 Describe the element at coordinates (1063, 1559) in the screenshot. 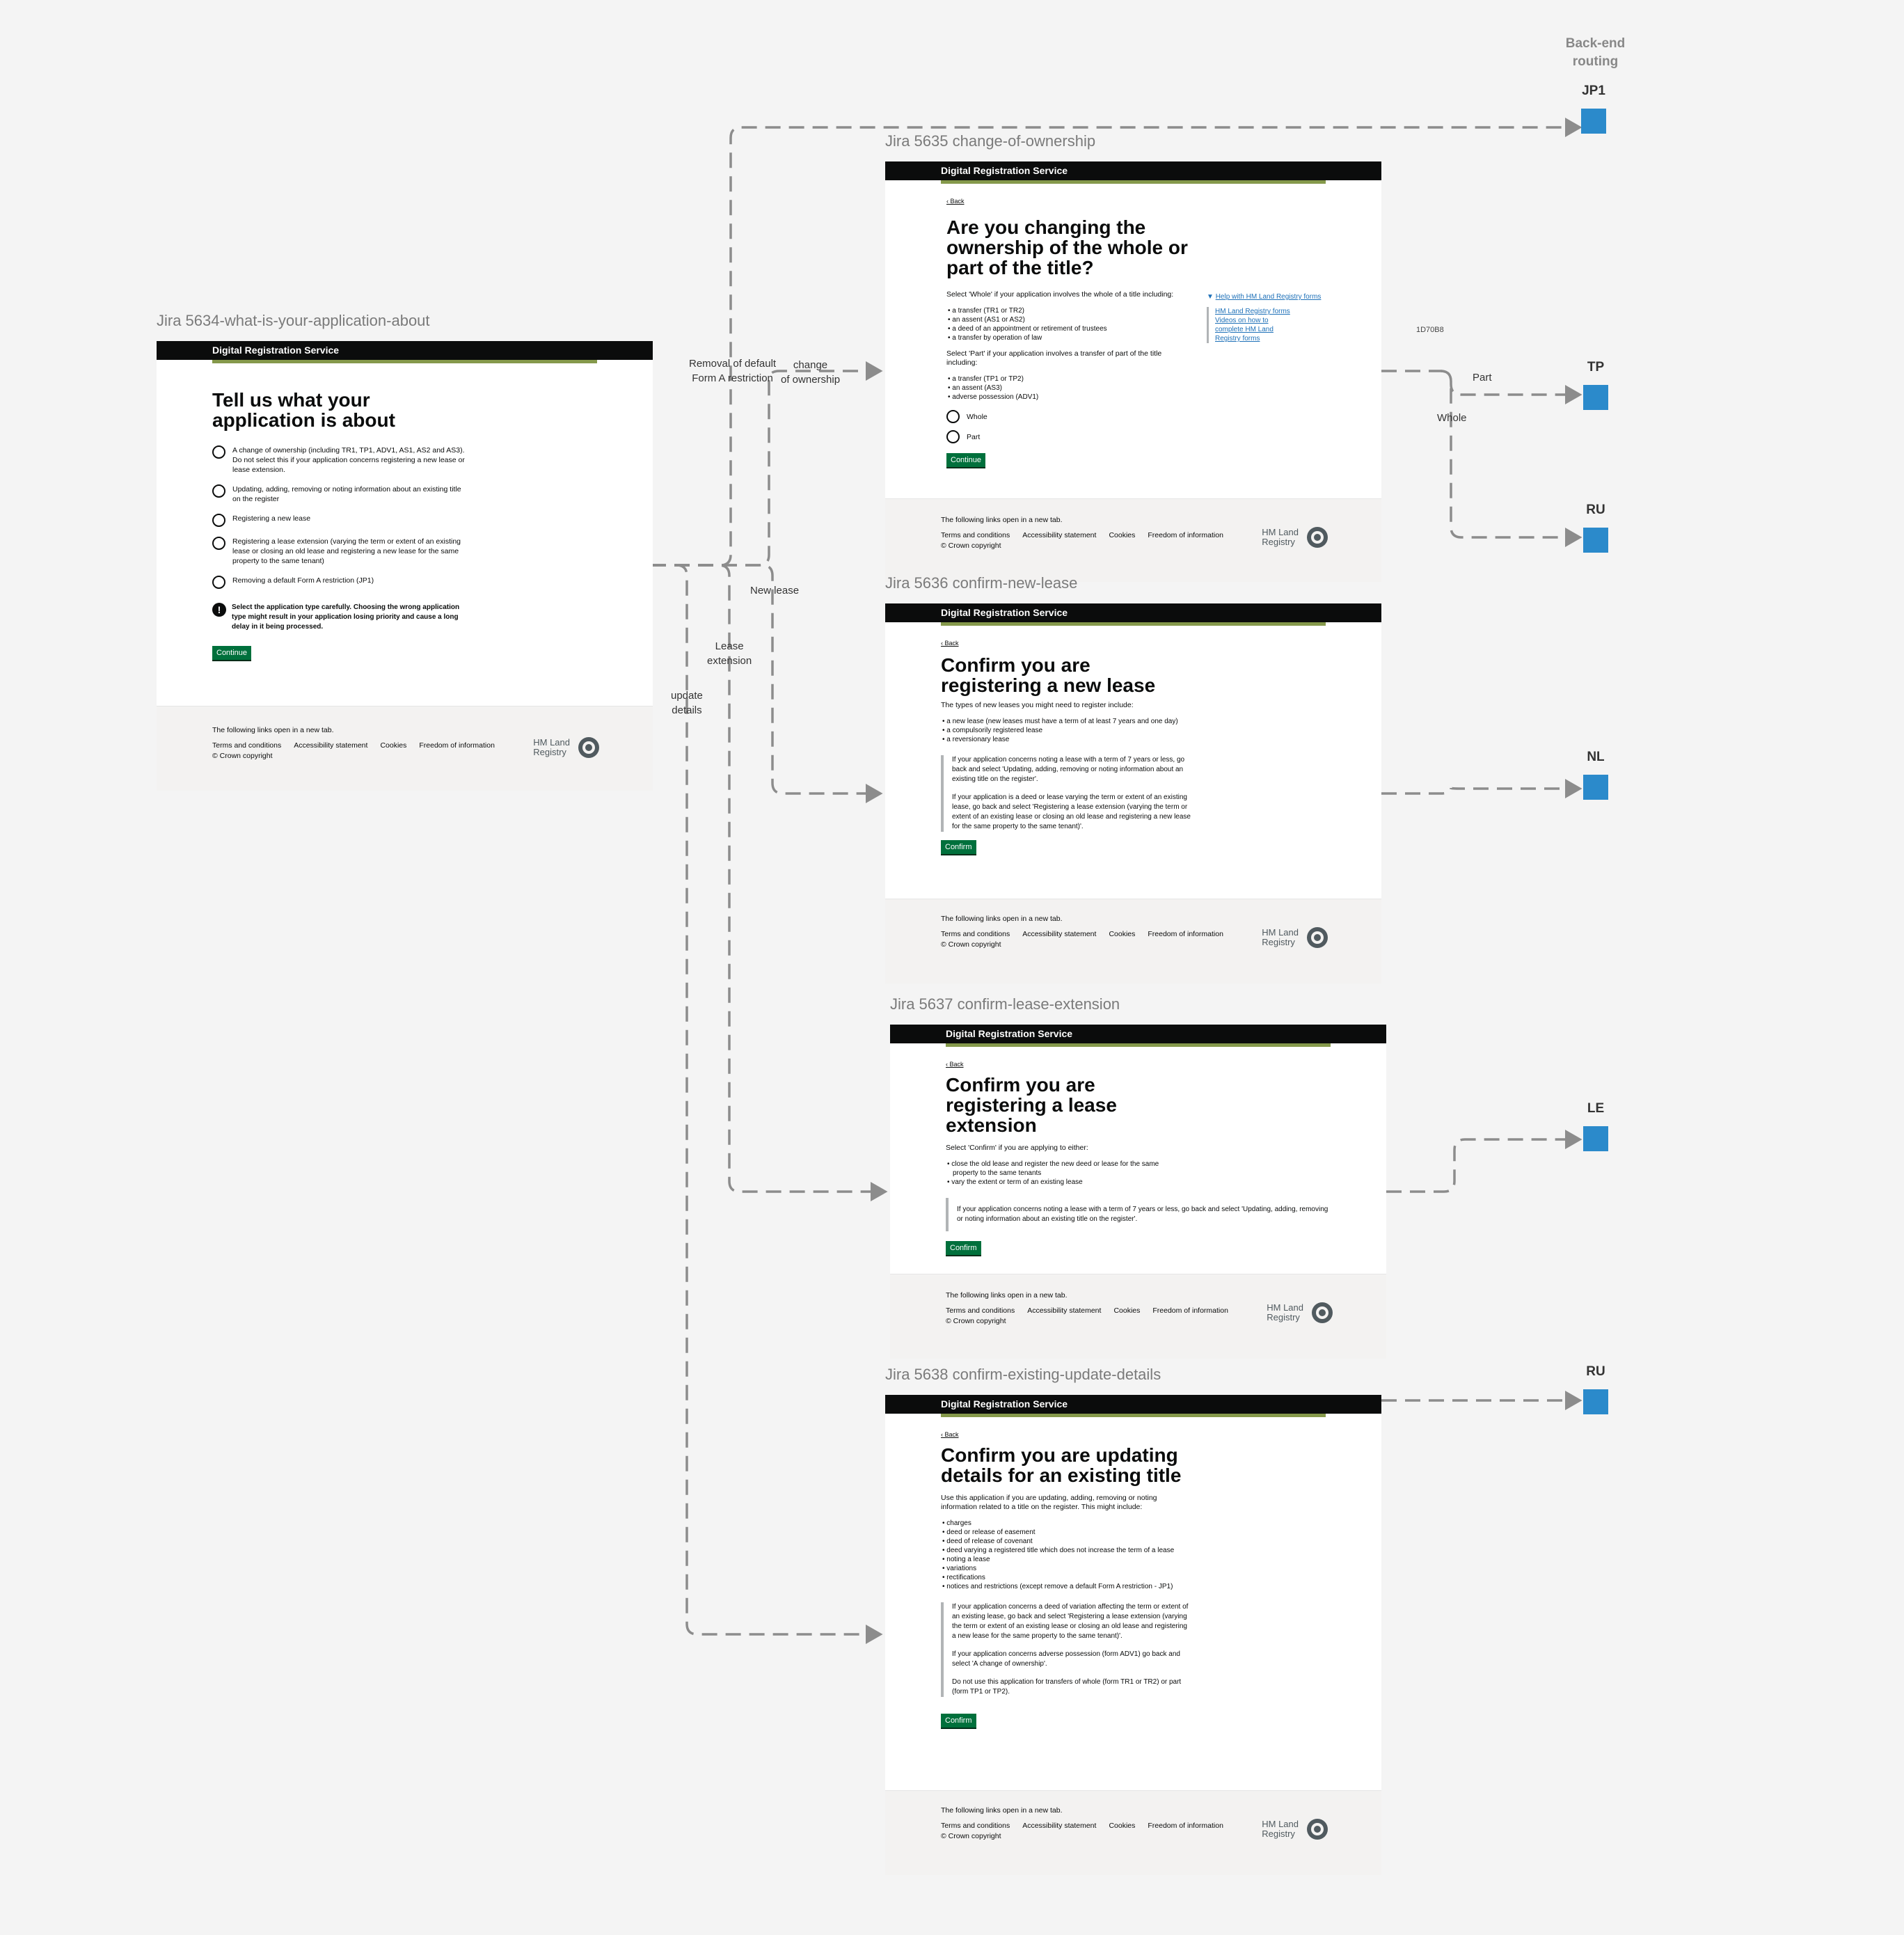

I see `list-item: noting a lease` at that location.